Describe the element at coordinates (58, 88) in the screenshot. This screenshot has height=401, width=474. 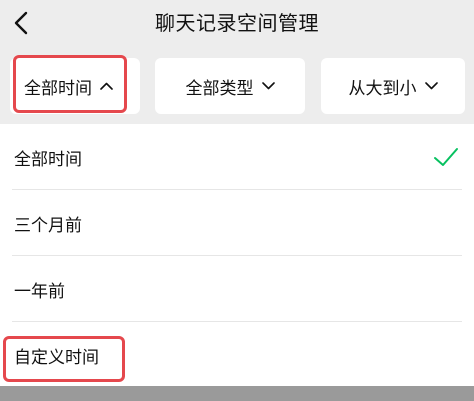
I see `time-filter-label: 全部时间` at that location.